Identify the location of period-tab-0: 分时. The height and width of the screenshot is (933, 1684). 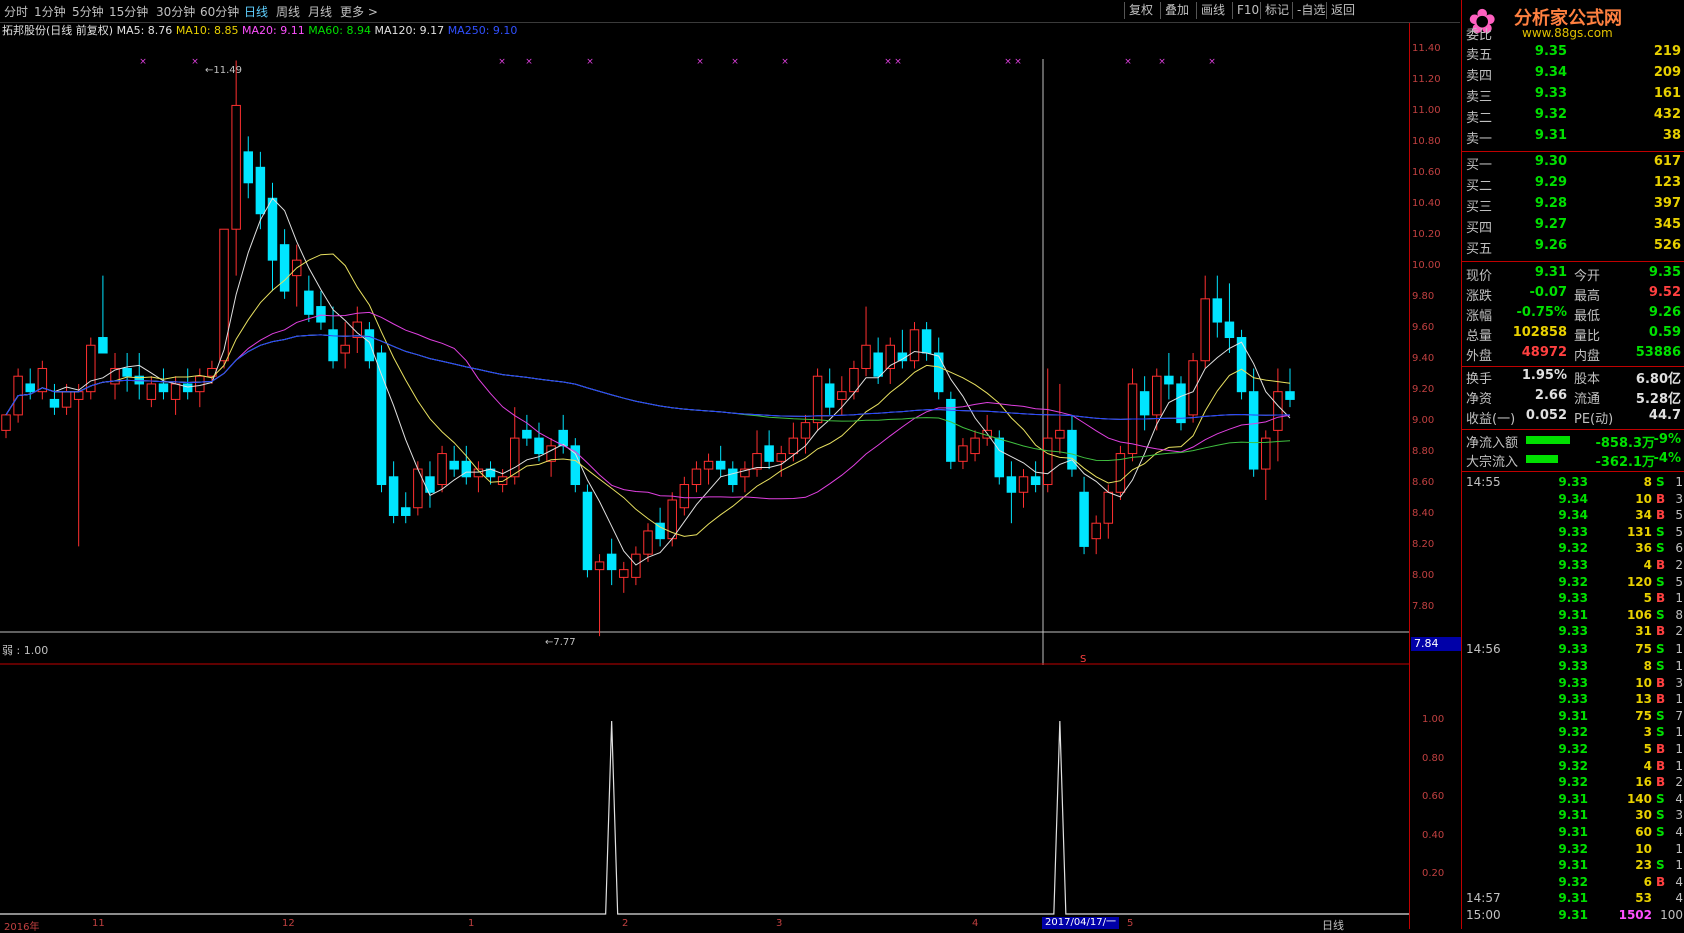
(16, 11).